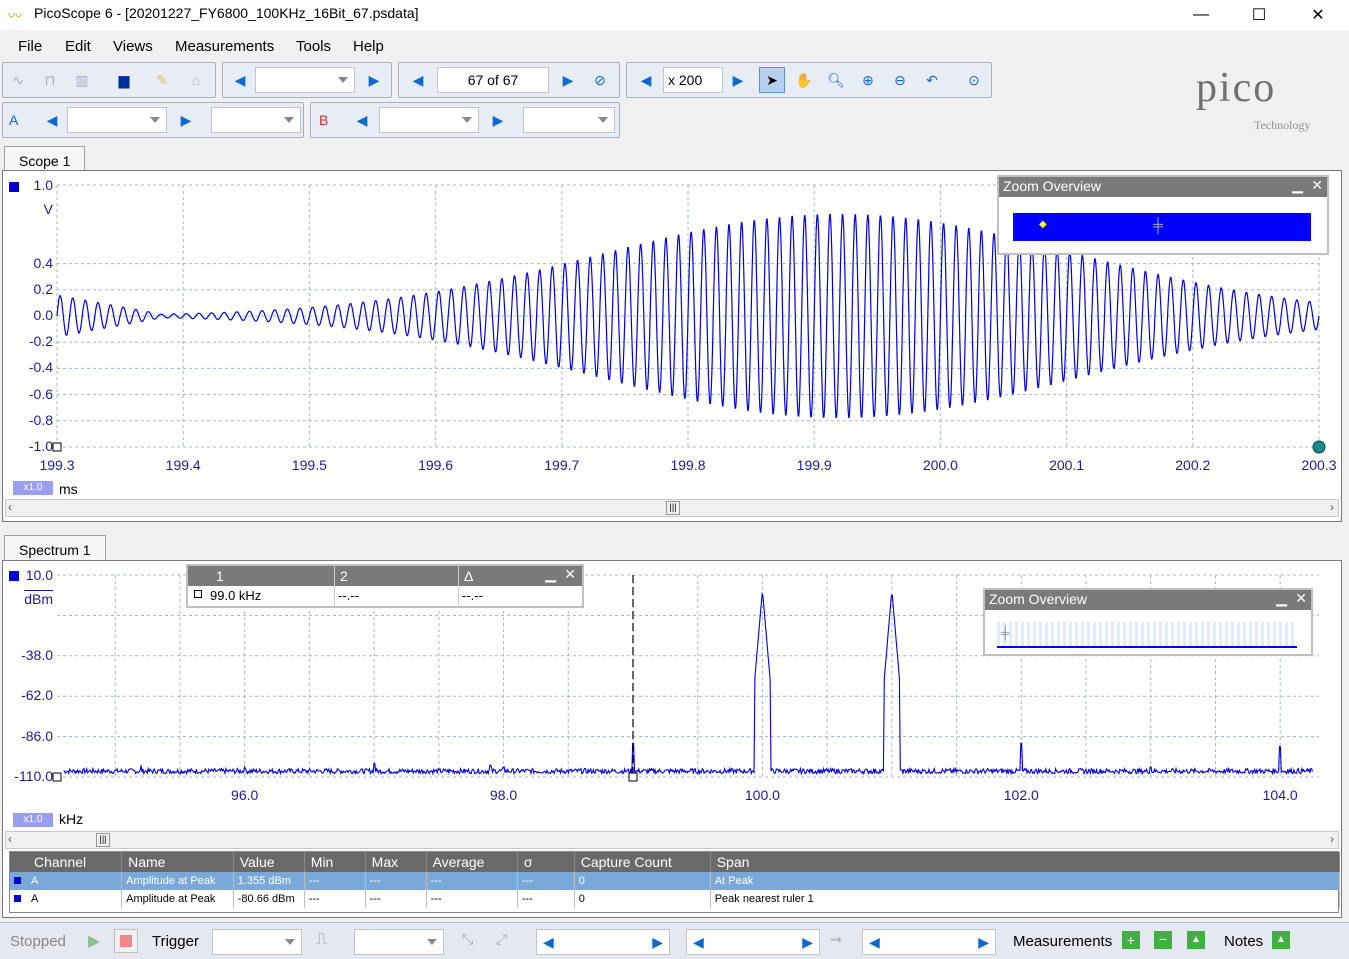 The width and height of the screenshot is (1349, 959). What do you see at coordinates (472, 862) in the screenshot?
I see `column-header: Average` at bounding box center [472, 862].